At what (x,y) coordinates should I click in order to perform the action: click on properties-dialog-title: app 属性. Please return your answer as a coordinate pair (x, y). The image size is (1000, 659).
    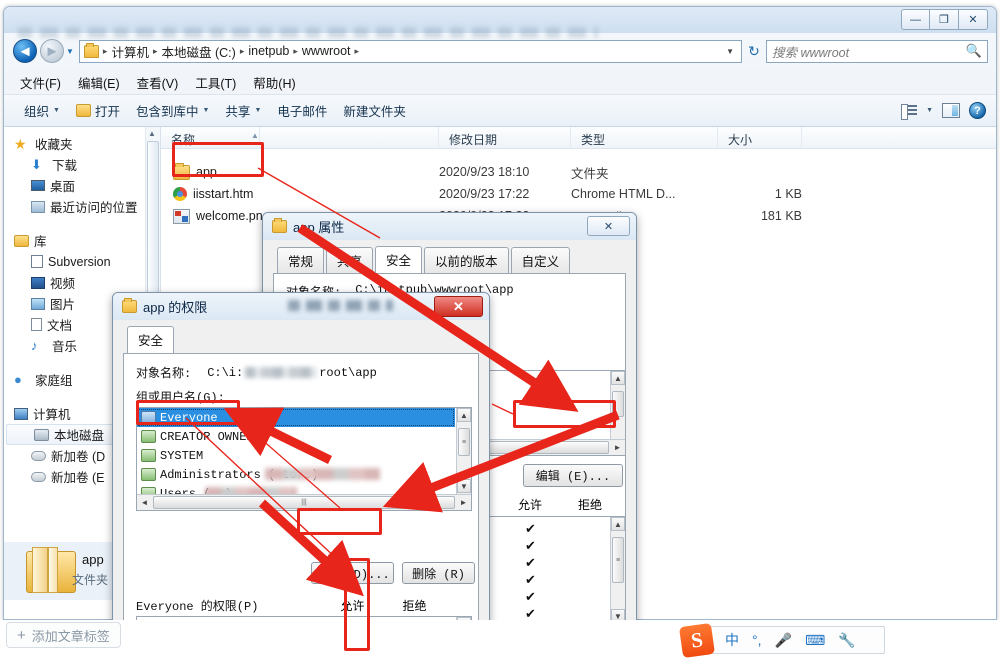
    Looking at the image, I should click on (319, 227).